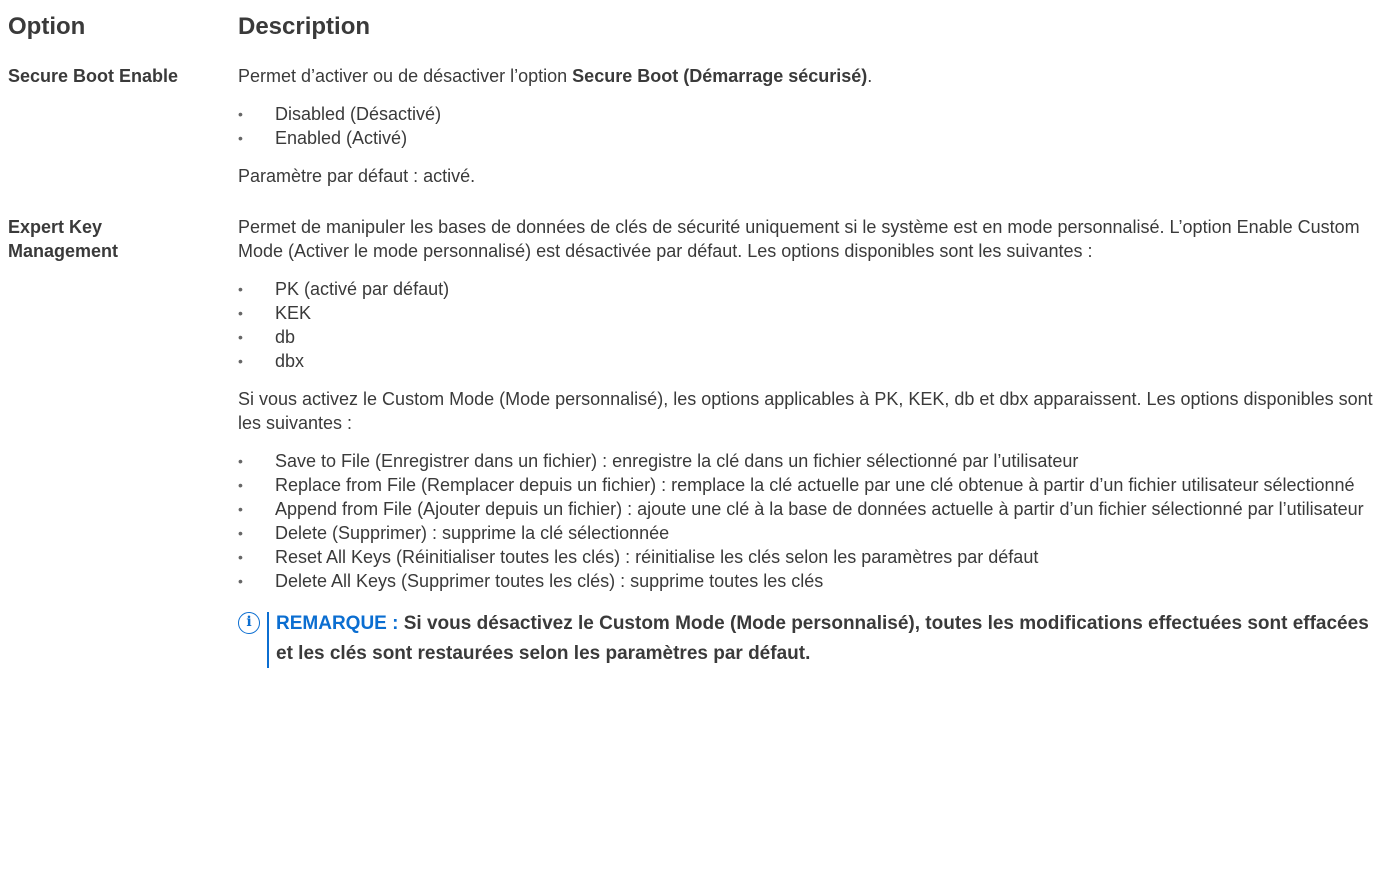 Image resolution: width=1395 pixels, height=875 pixels. I want to click on description-intro-end: ., so click(870, 76).